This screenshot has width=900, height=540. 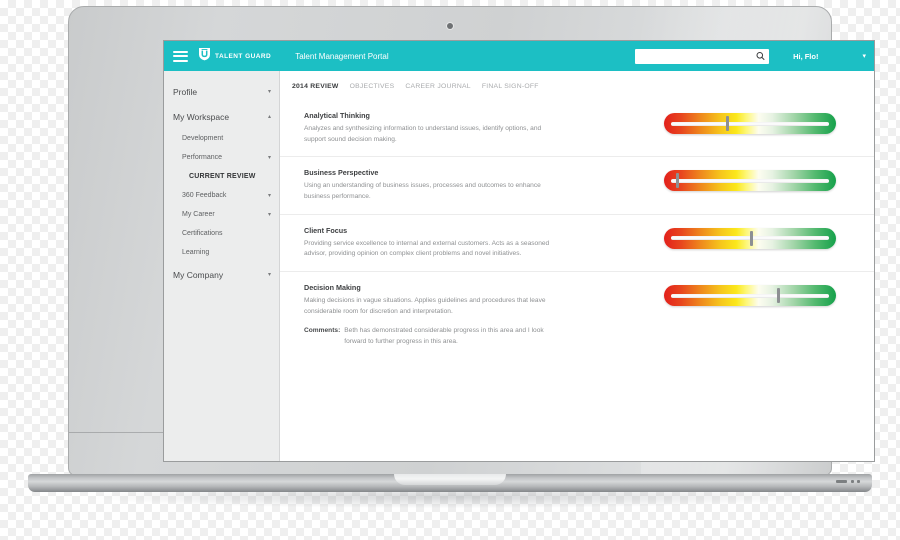 What do you see at coordinates (337, 115) in the screenshot?
I see `competency-title: Analytical Thinking` at bounding box center [337, 115].